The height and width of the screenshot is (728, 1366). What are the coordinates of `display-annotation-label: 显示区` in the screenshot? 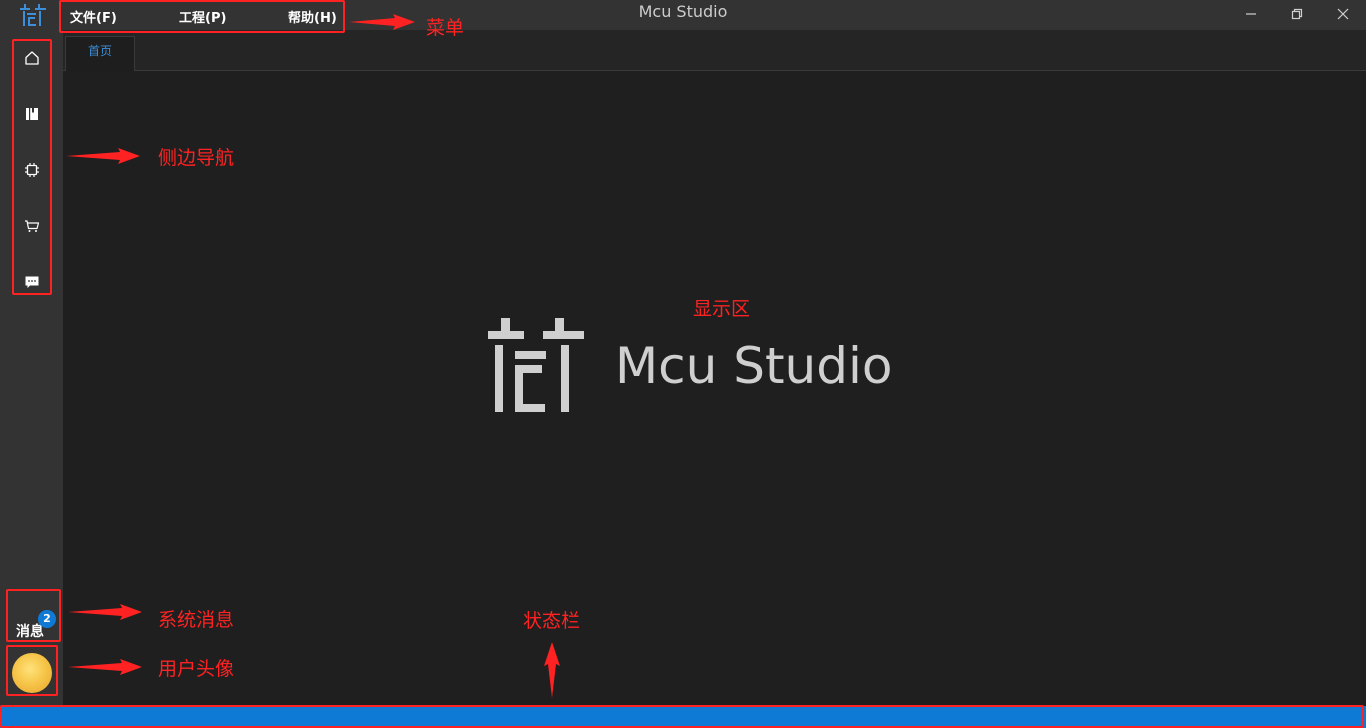 It's located at (722, 309).